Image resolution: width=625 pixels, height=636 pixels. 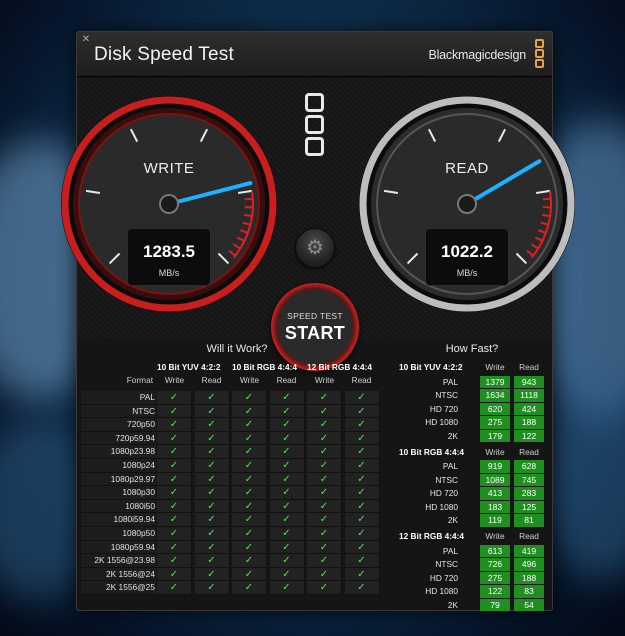 I want to click on speed-row: HD 720 620 424, so click(x=472, y=409).